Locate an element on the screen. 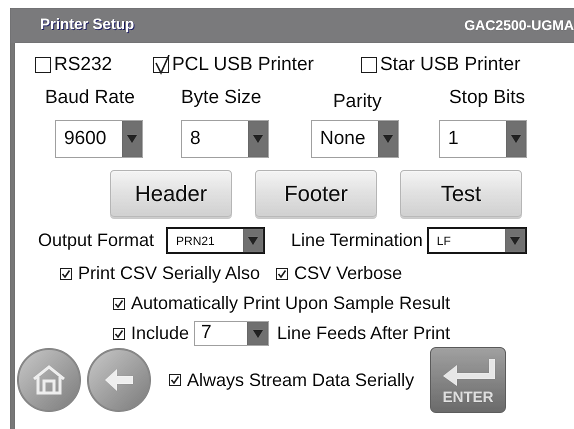  dropdown: 8 is located at coordinates (225, 139).